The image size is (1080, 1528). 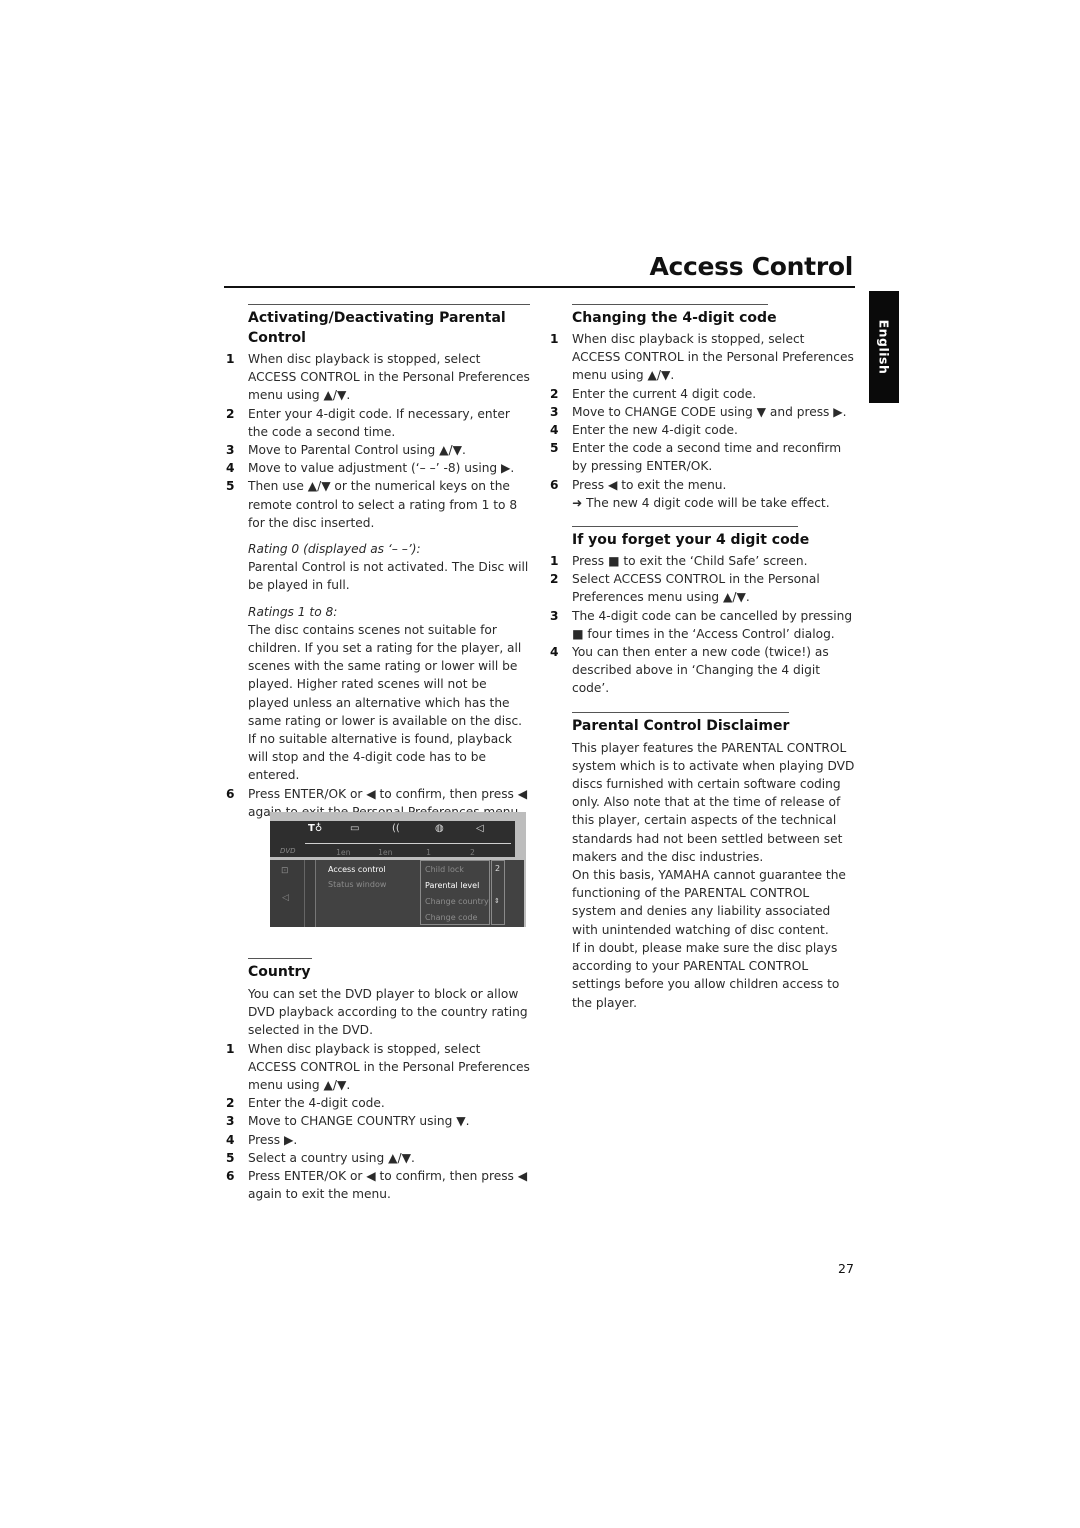 I want to click on step-text: Enter the 4-digit code., so click(x=316, y=1103).